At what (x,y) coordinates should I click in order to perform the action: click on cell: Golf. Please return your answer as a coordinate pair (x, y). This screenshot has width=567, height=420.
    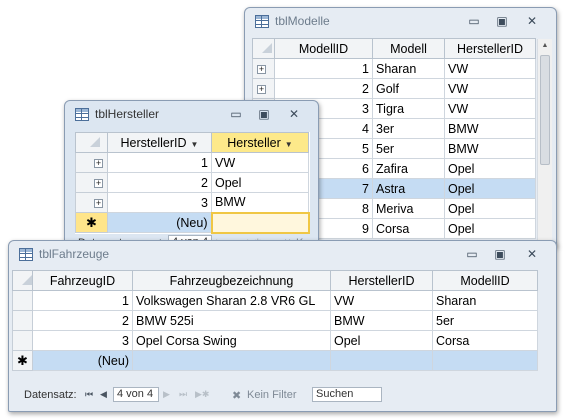
    Looking at the image, I should click on (408, 88).